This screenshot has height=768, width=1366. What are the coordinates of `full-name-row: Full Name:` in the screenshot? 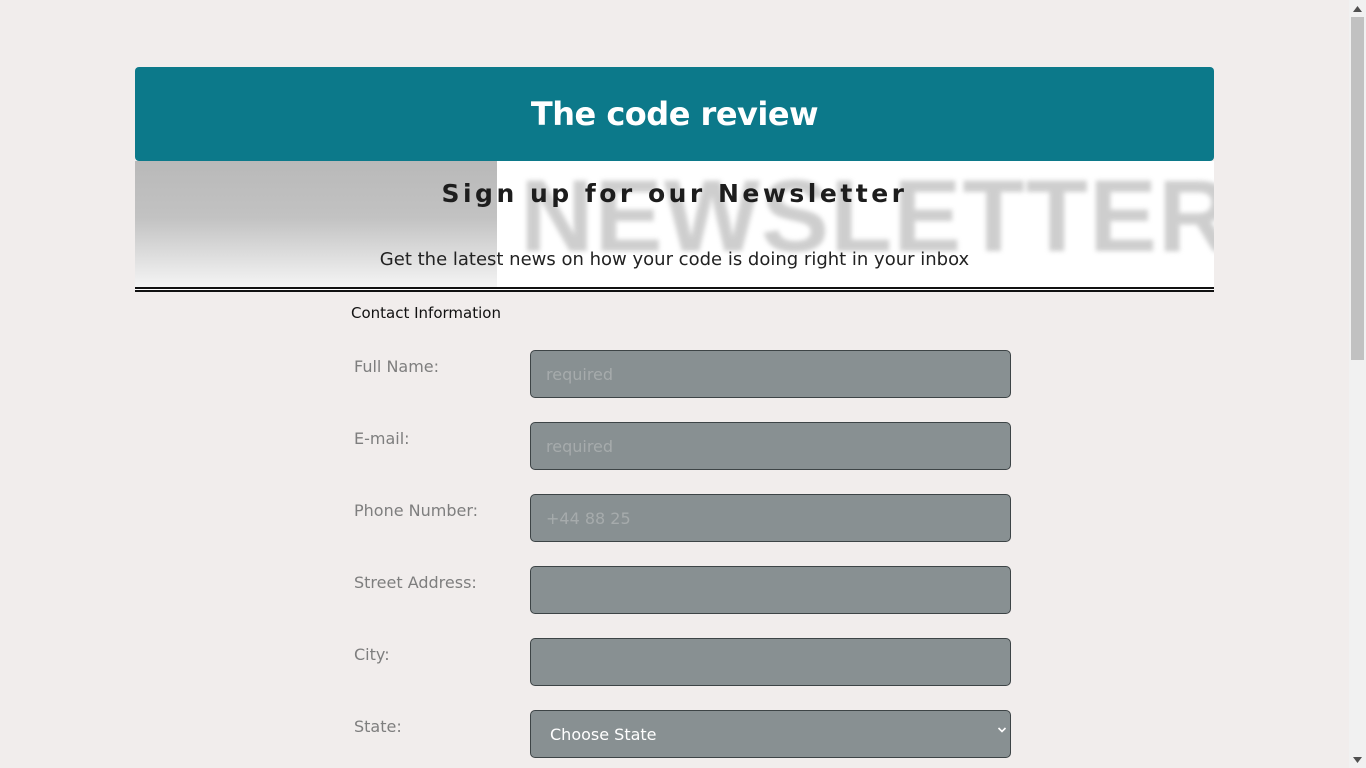 It's located at (682, 374).